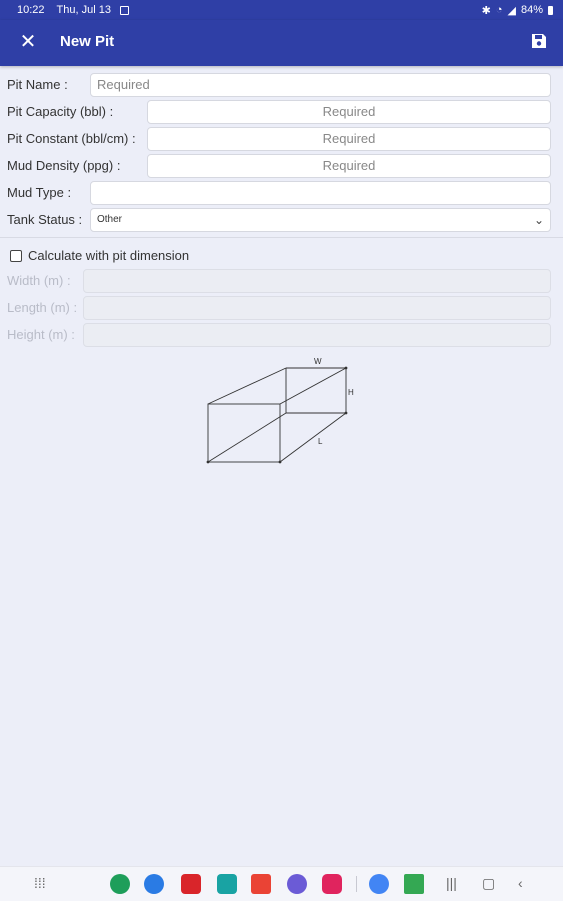 This screenshot has height=901, width=563. What do you see at coordinates (499, 10) in the screenshot?
I see `wifi-icon: ◔` at bounding box center [499, 10].